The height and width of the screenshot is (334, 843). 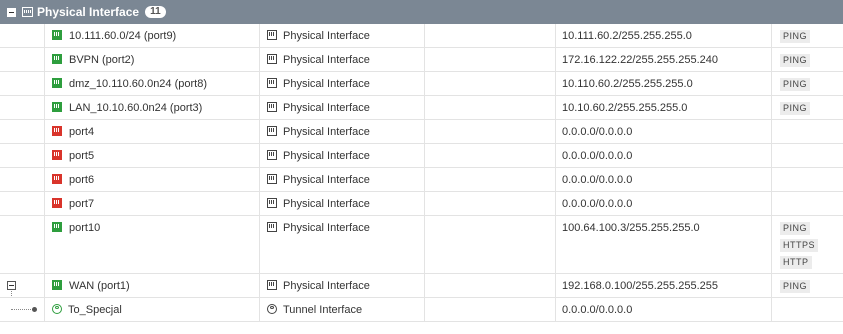 What do you see at coordinates (82, 132) in the screenshot?
I see `interface-name: port4` at bounding box center [82, 132].